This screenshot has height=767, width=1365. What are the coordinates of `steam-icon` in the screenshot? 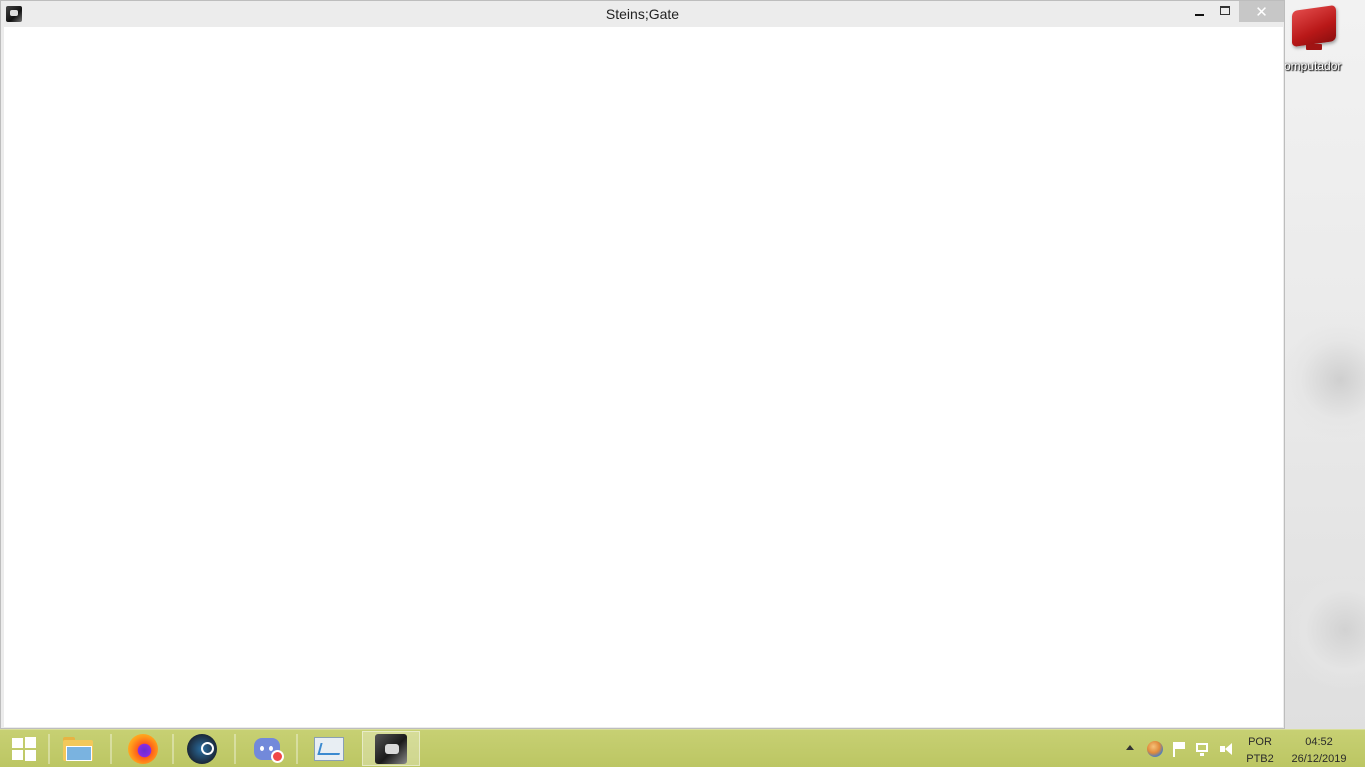 It's located at (202, 748).